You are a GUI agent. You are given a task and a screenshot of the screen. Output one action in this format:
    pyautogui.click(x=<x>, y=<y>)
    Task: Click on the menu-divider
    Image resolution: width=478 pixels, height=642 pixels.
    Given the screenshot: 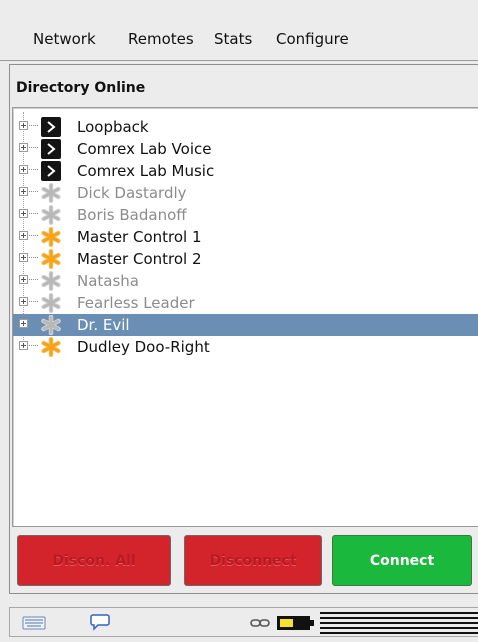 What is the action you would take?
    pyautogui.click(x=239, y=60)
    